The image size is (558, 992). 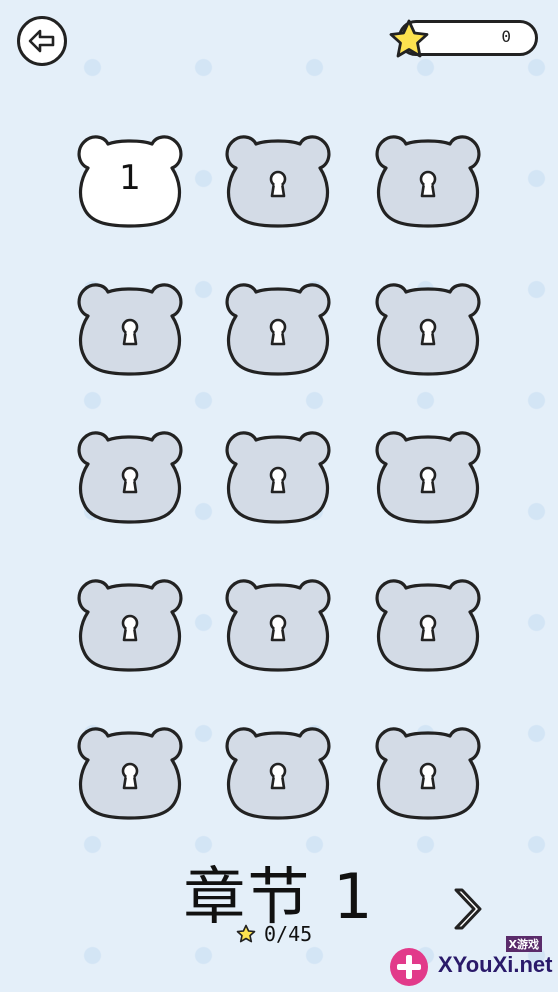 I want to click on progress-text: 0/45, so click(x=288, y=934).